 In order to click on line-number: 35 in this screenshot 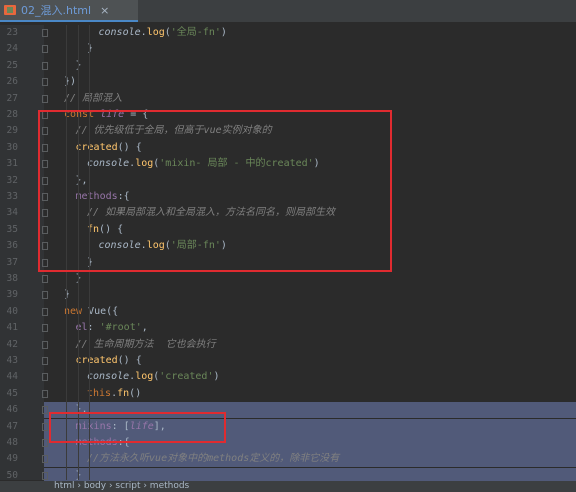, I will do `click(12, 229)`.